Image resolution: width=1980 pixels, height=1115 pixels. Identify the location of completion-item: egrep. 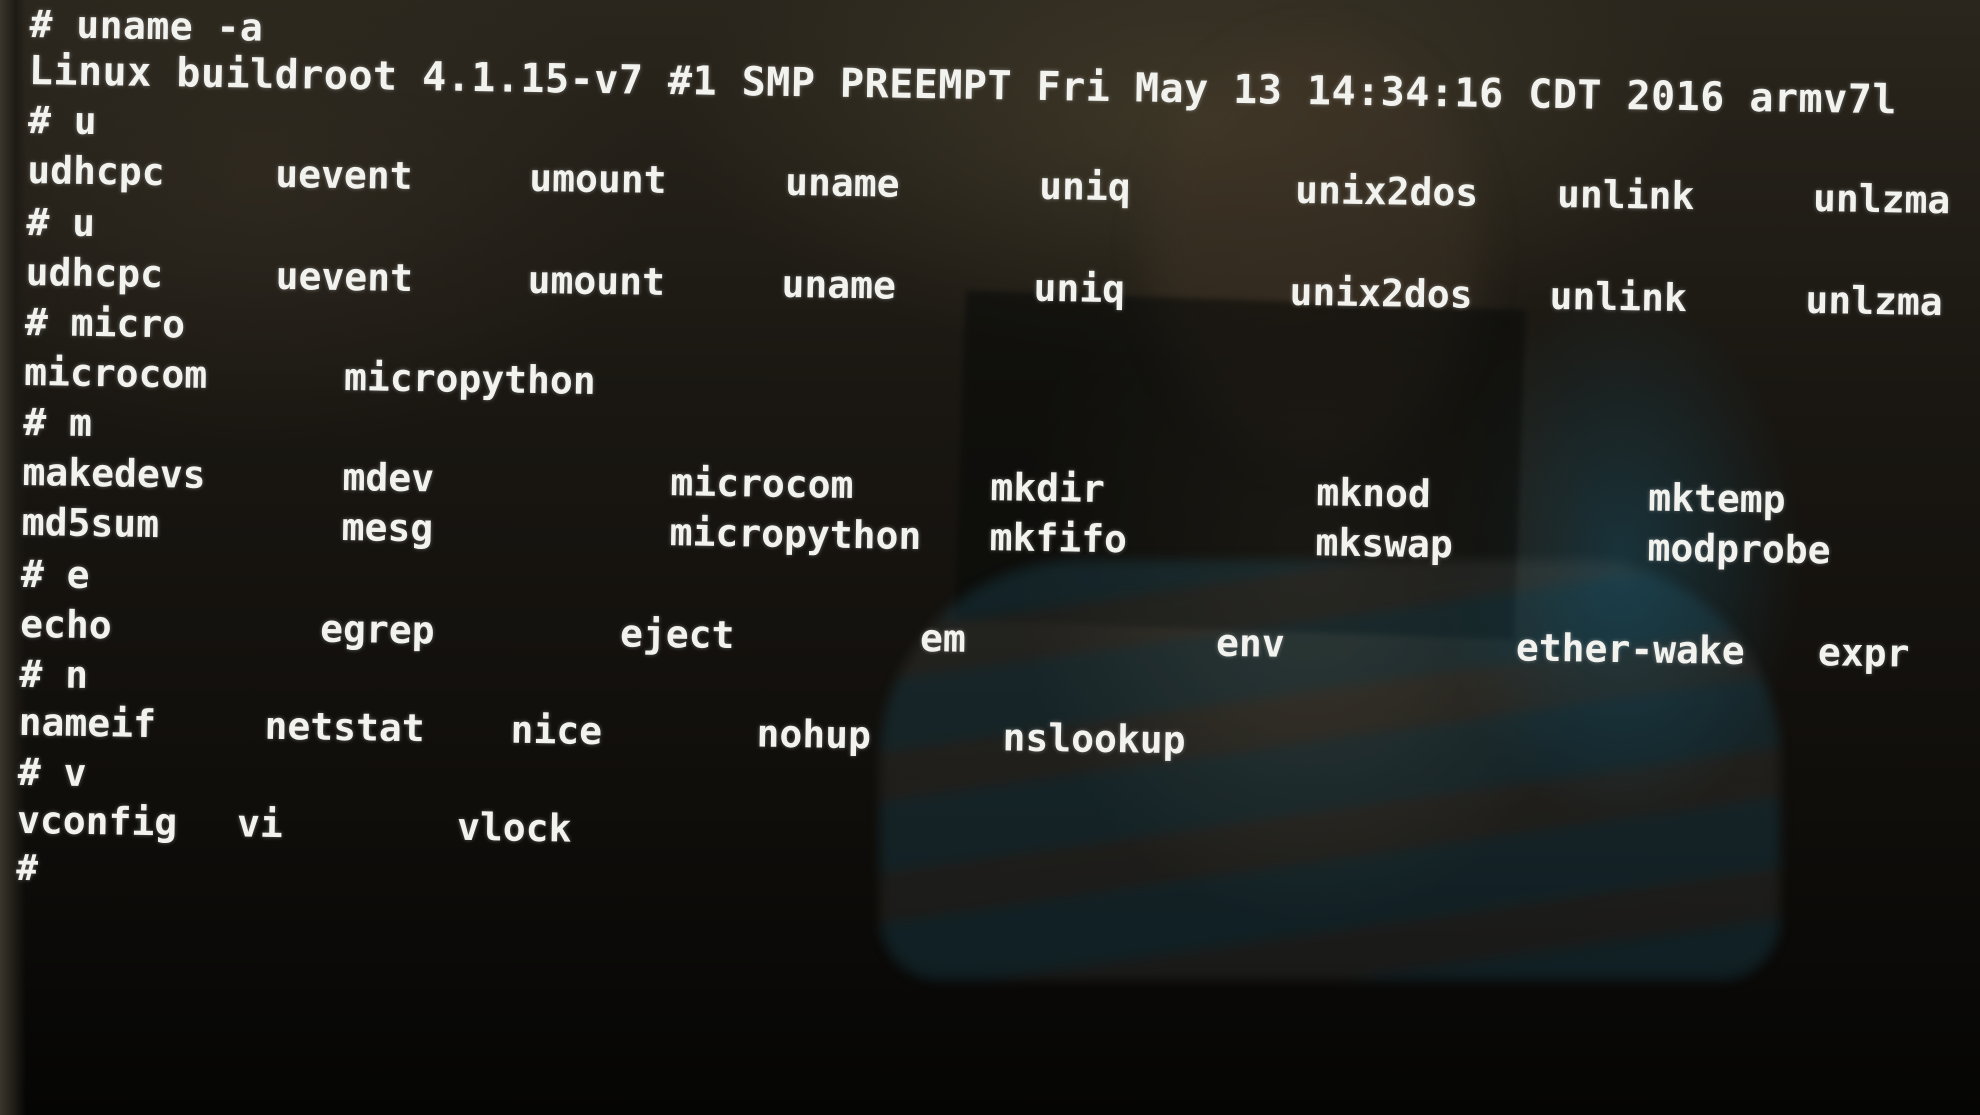
(377, 629).